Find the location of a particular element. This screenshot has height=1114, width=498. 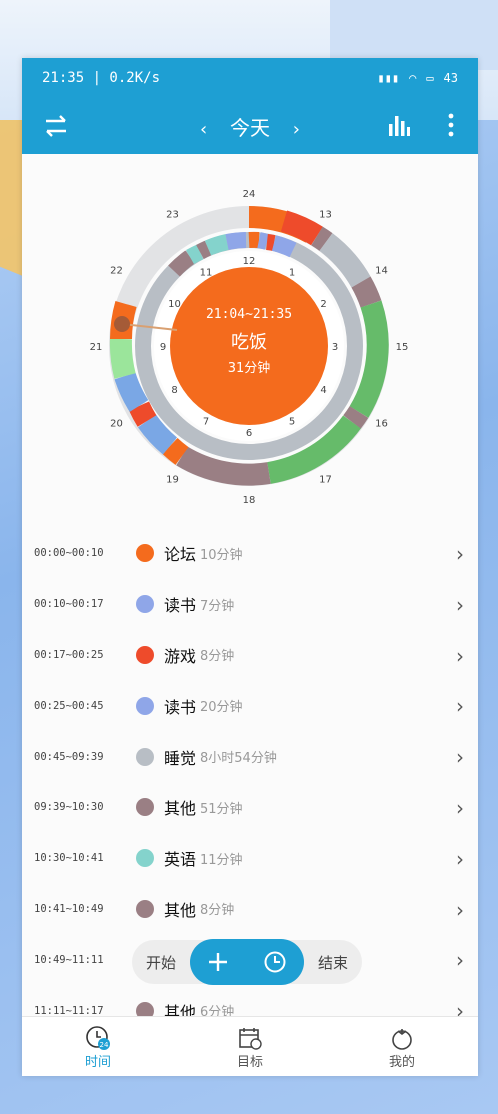

entry-time: 00:17~00:25 is located at coordinates (69, 654).